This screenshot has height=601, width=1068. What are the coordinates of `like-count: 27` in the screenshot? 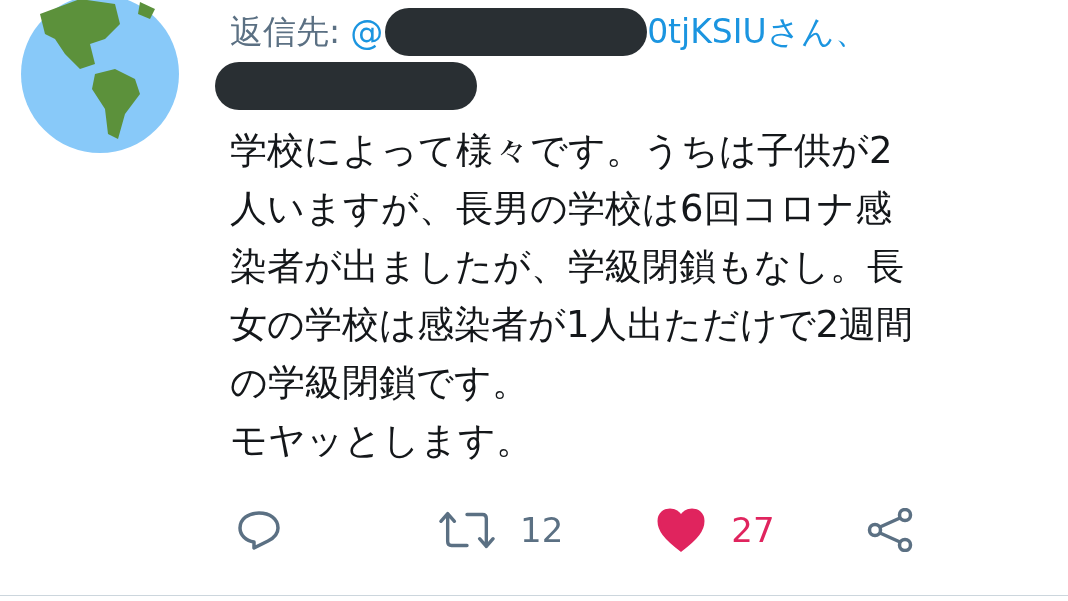 It's located at (753, 530).